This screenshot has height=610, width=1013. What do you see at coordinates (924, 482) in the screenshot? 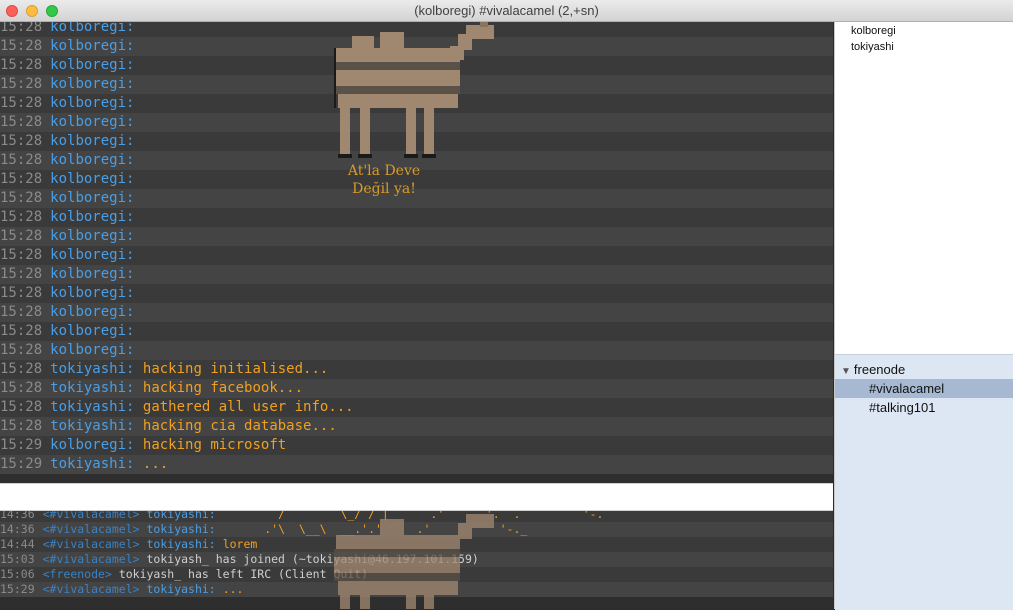
I see `server-list: ▼ freenode #vivalacamel #talking101` at bounding box center [924, 482].